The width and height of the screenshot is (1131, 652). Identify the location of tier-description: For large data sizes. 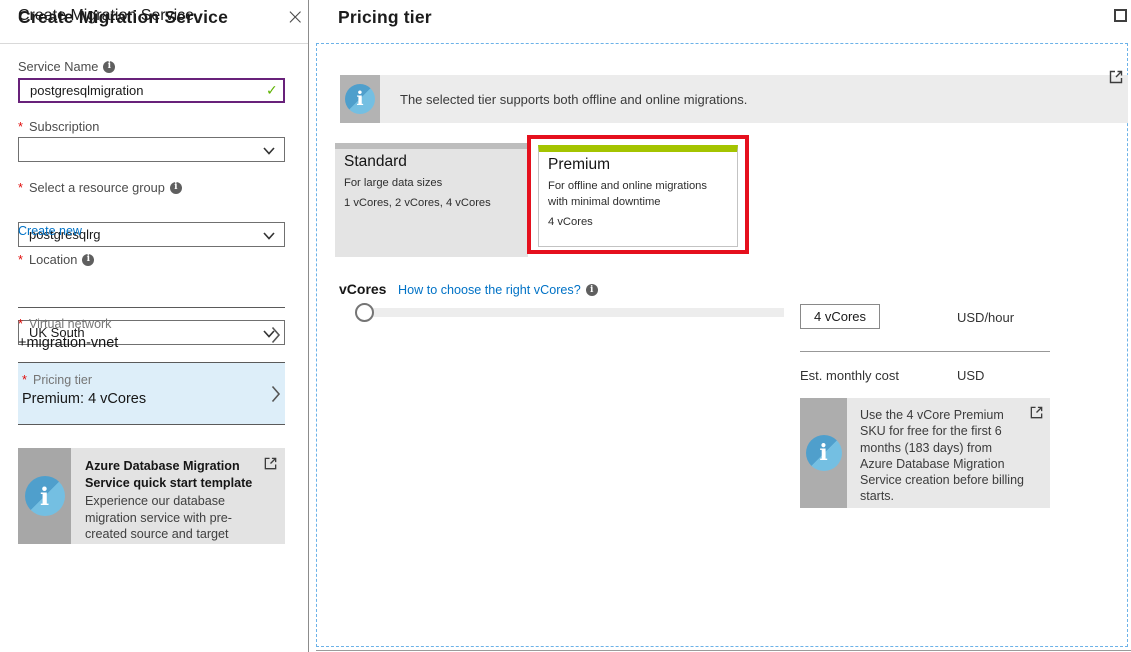
(393, 183).